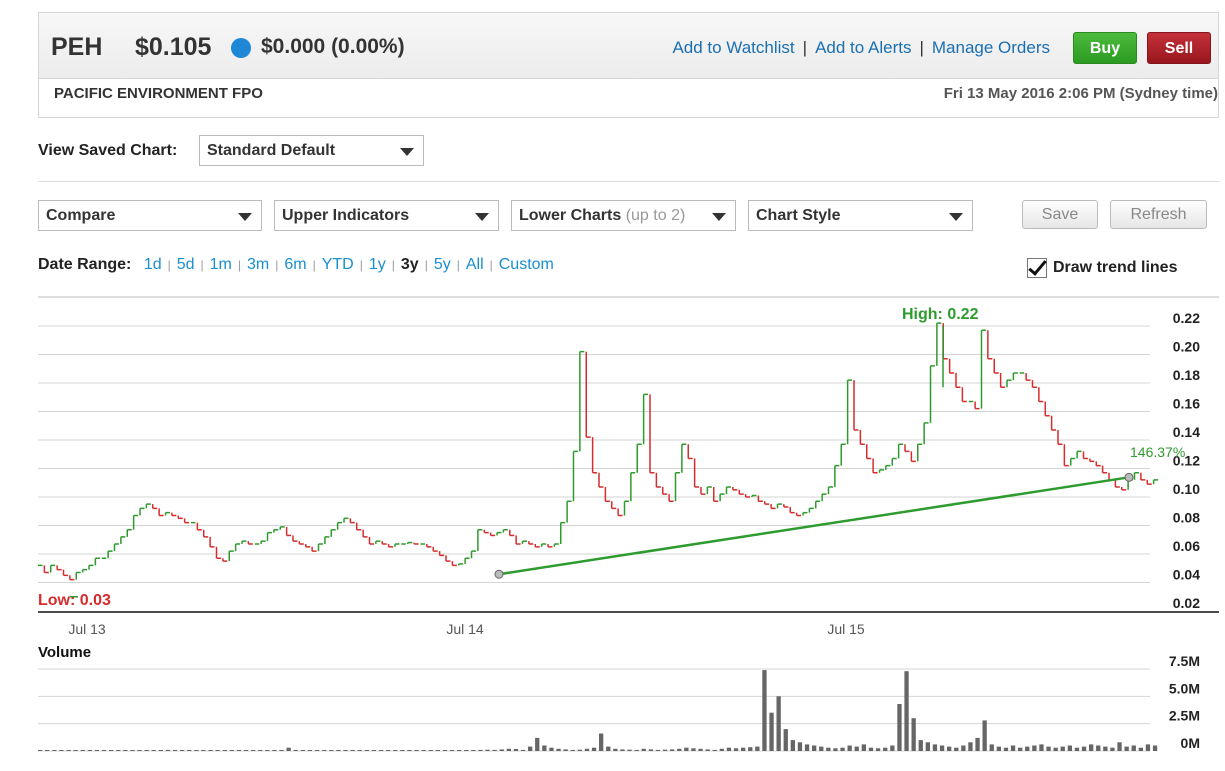 Image resolution: width=1225 pixels, height=771 pixels. I want to click on draw-trend-lines-toggle: Draw trend lines, so click(1102, 268).